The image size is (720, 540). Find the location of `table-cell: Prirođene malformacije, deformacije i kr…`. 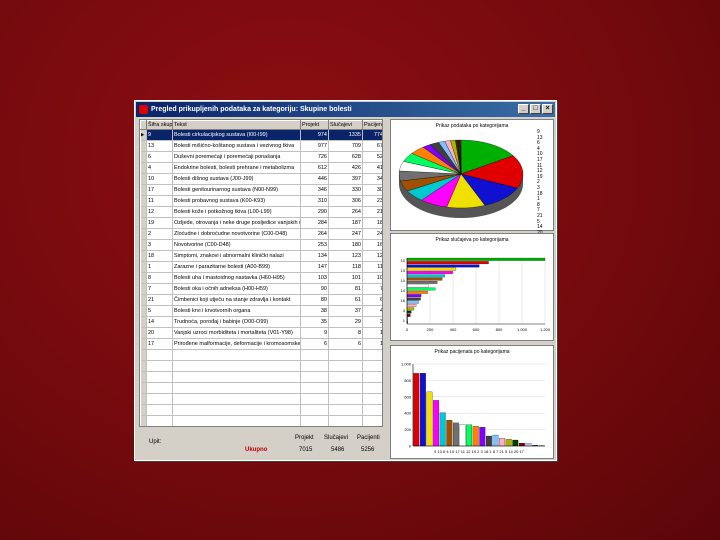

table-cell: Prirođene malformacije, deformacije i kr… is located at coordinates (236, 344).